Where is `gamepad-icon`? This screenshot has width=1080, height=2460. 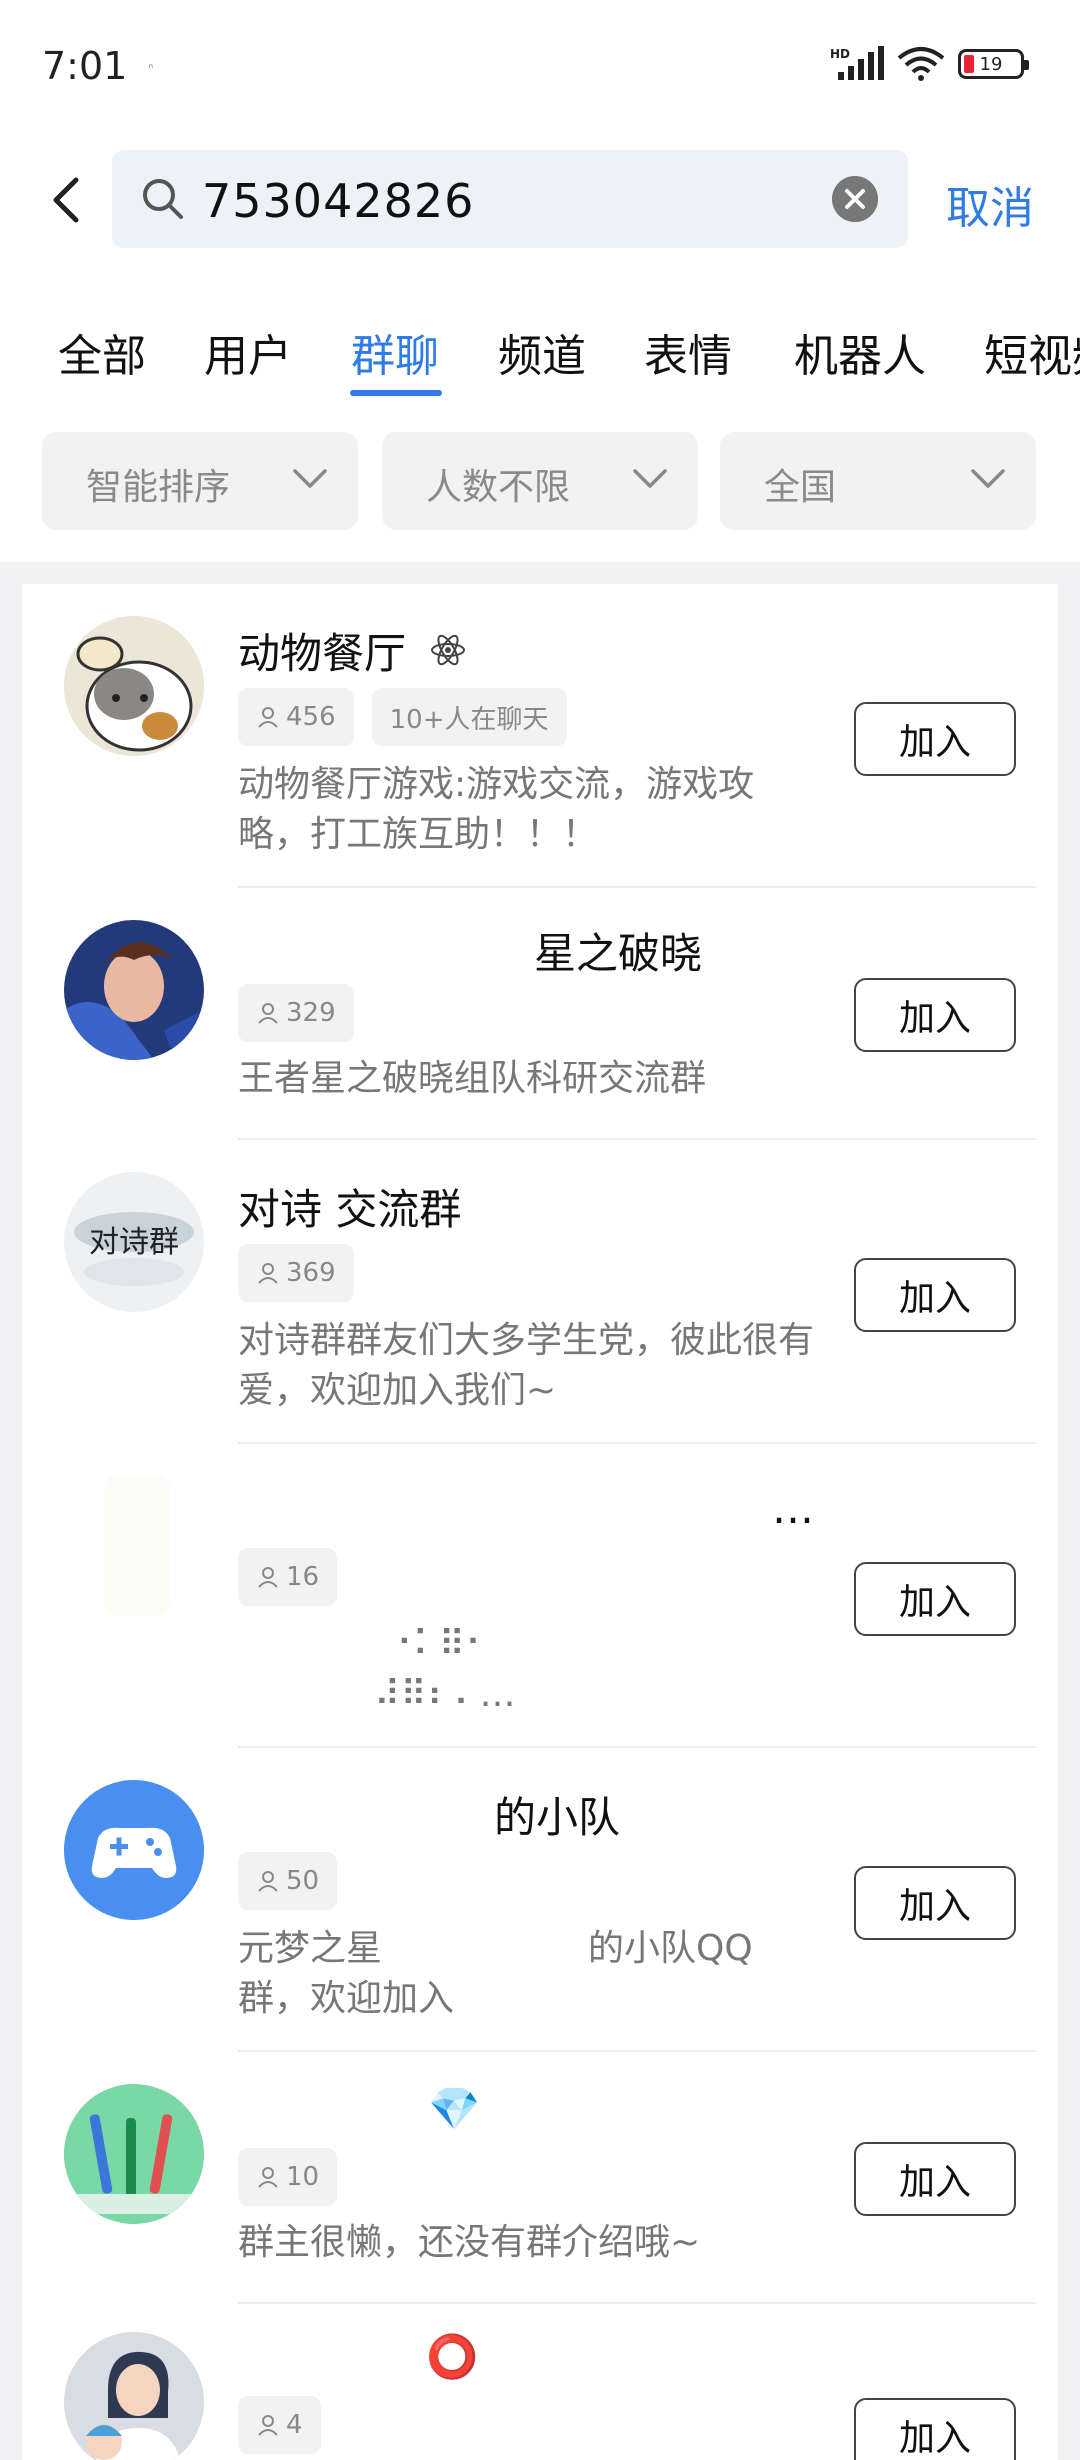
gamepad-icon is located at coordinates (134, 1850).